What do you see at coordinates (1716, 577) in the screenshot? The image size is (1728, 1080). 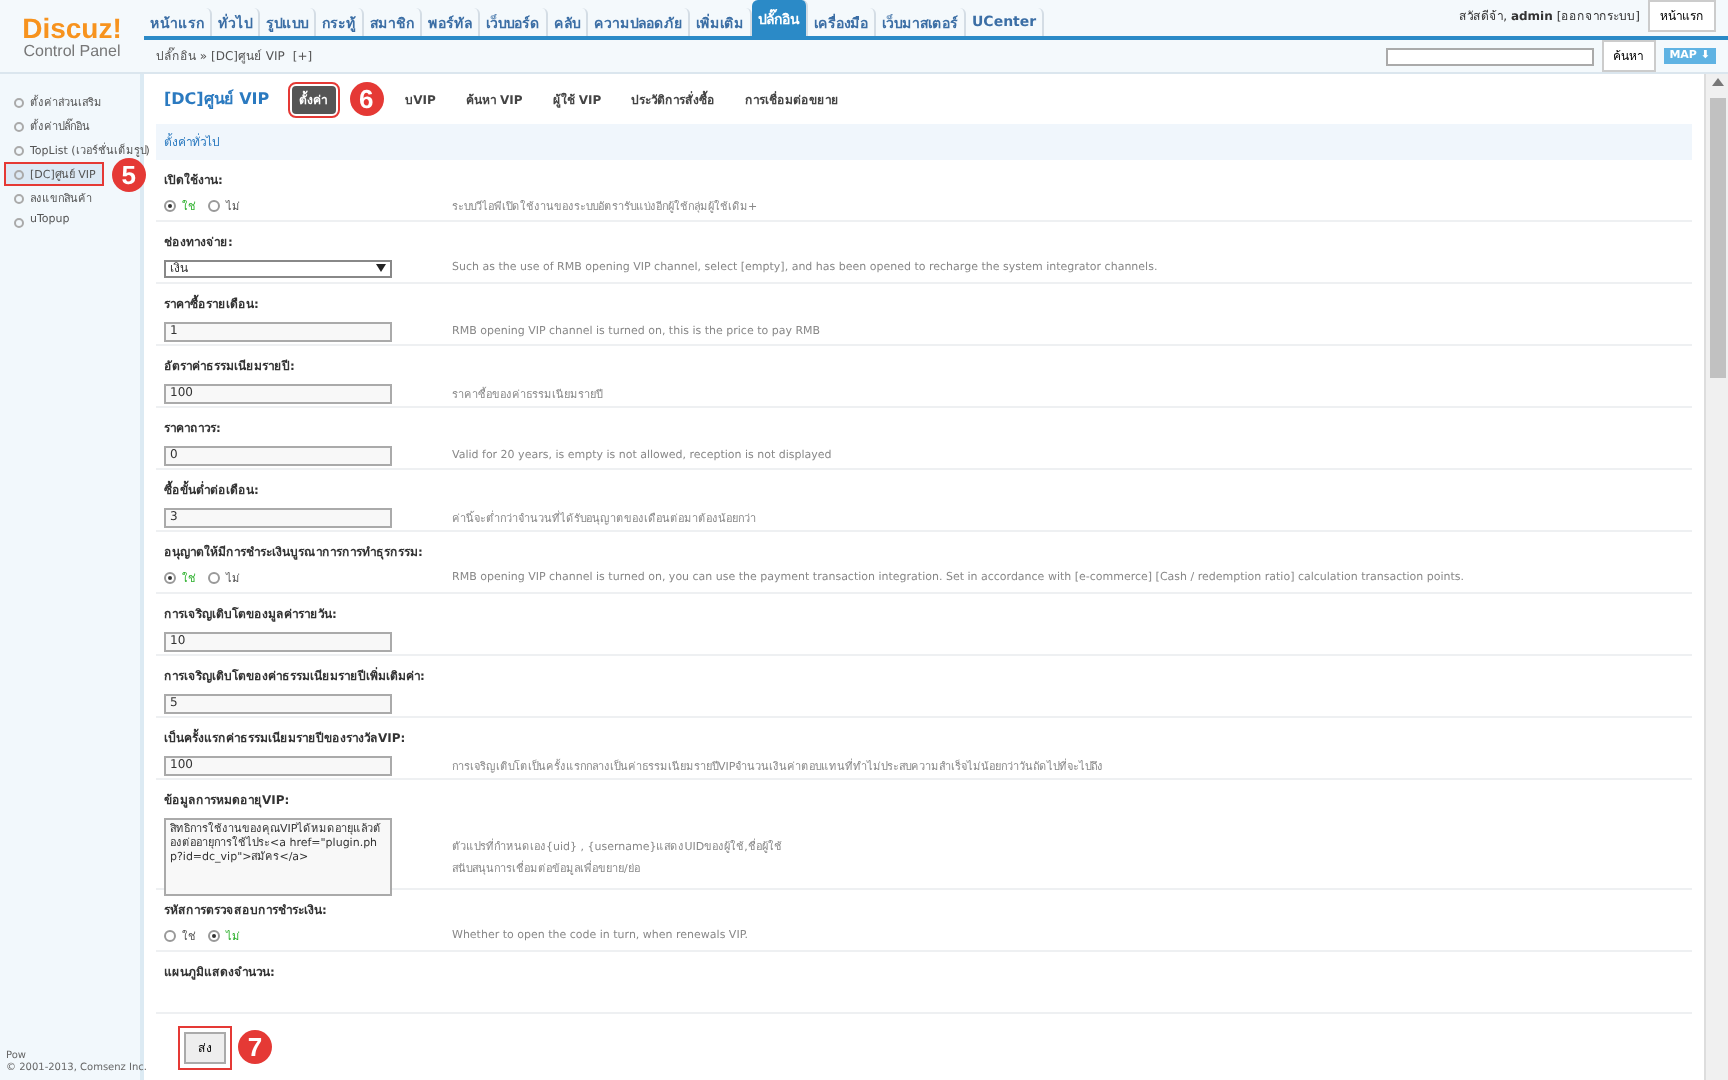 I see `scrollbar` at bounding box center [1716, 577].